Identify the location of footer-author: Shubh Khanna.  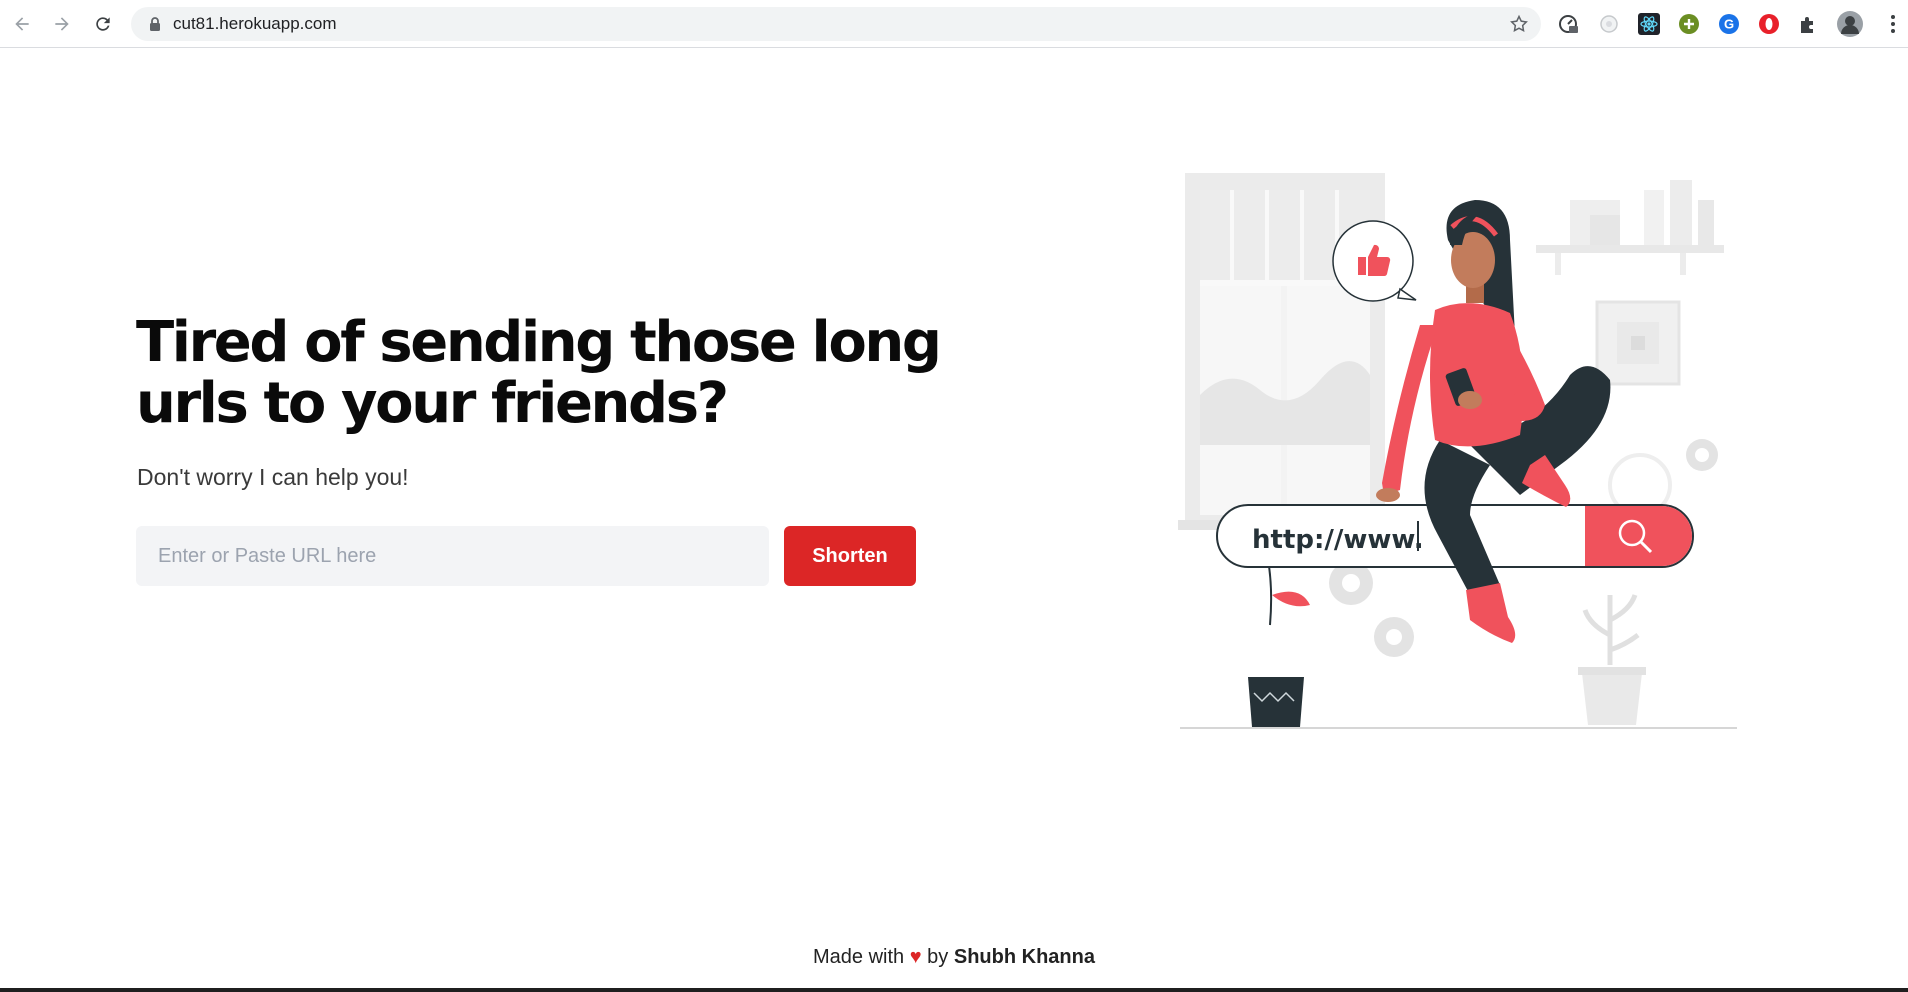
(1024, 957).